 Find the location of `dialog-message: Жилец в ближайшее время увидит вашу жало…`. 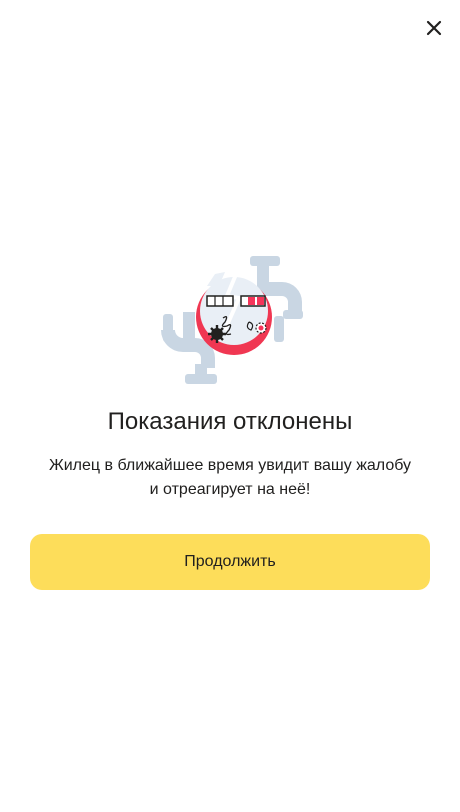

dialog-message: Жилец в ближайшее время увидит вашу жало… is located at coordinates (230, 478).